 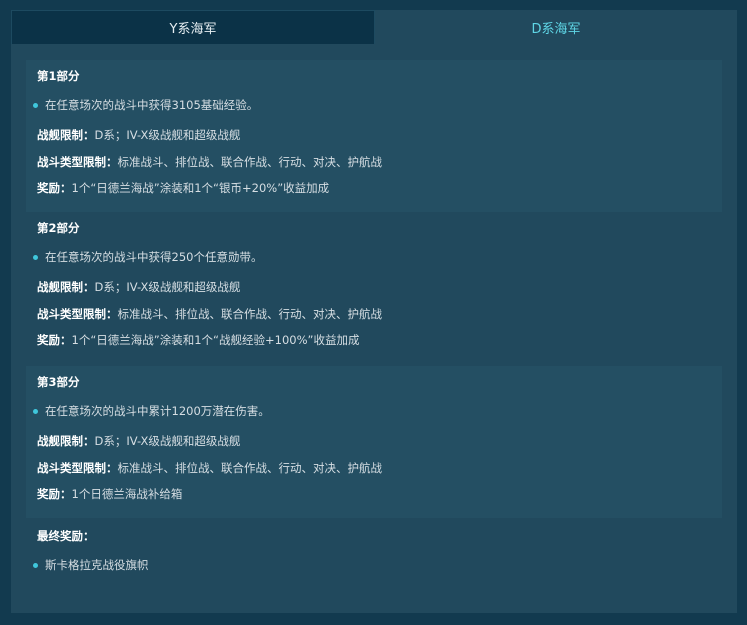 I want to click on part-title: 第2部分, so click(x=58, y=228).